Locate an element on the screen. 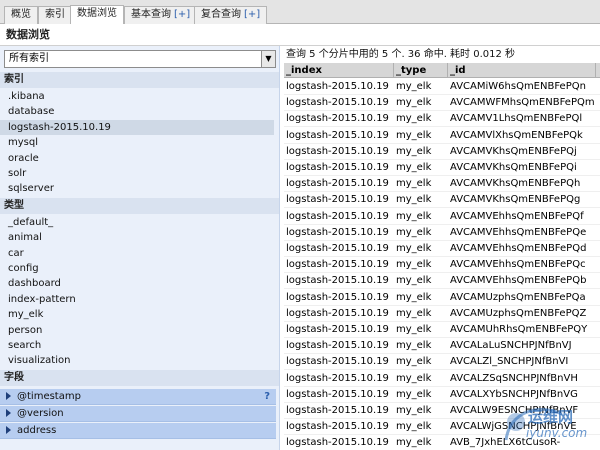  type-item: person is located at coordinates (137, 330).